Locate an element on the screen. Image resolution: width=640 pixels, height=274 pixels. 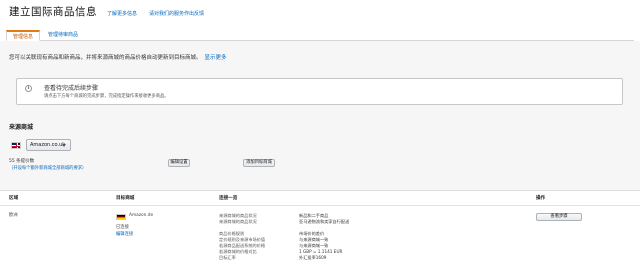
alert-body: 请点击下方每个商城的完成步骤，完成指定操作来接收更多商品。 is located at coordinates (106, 96).